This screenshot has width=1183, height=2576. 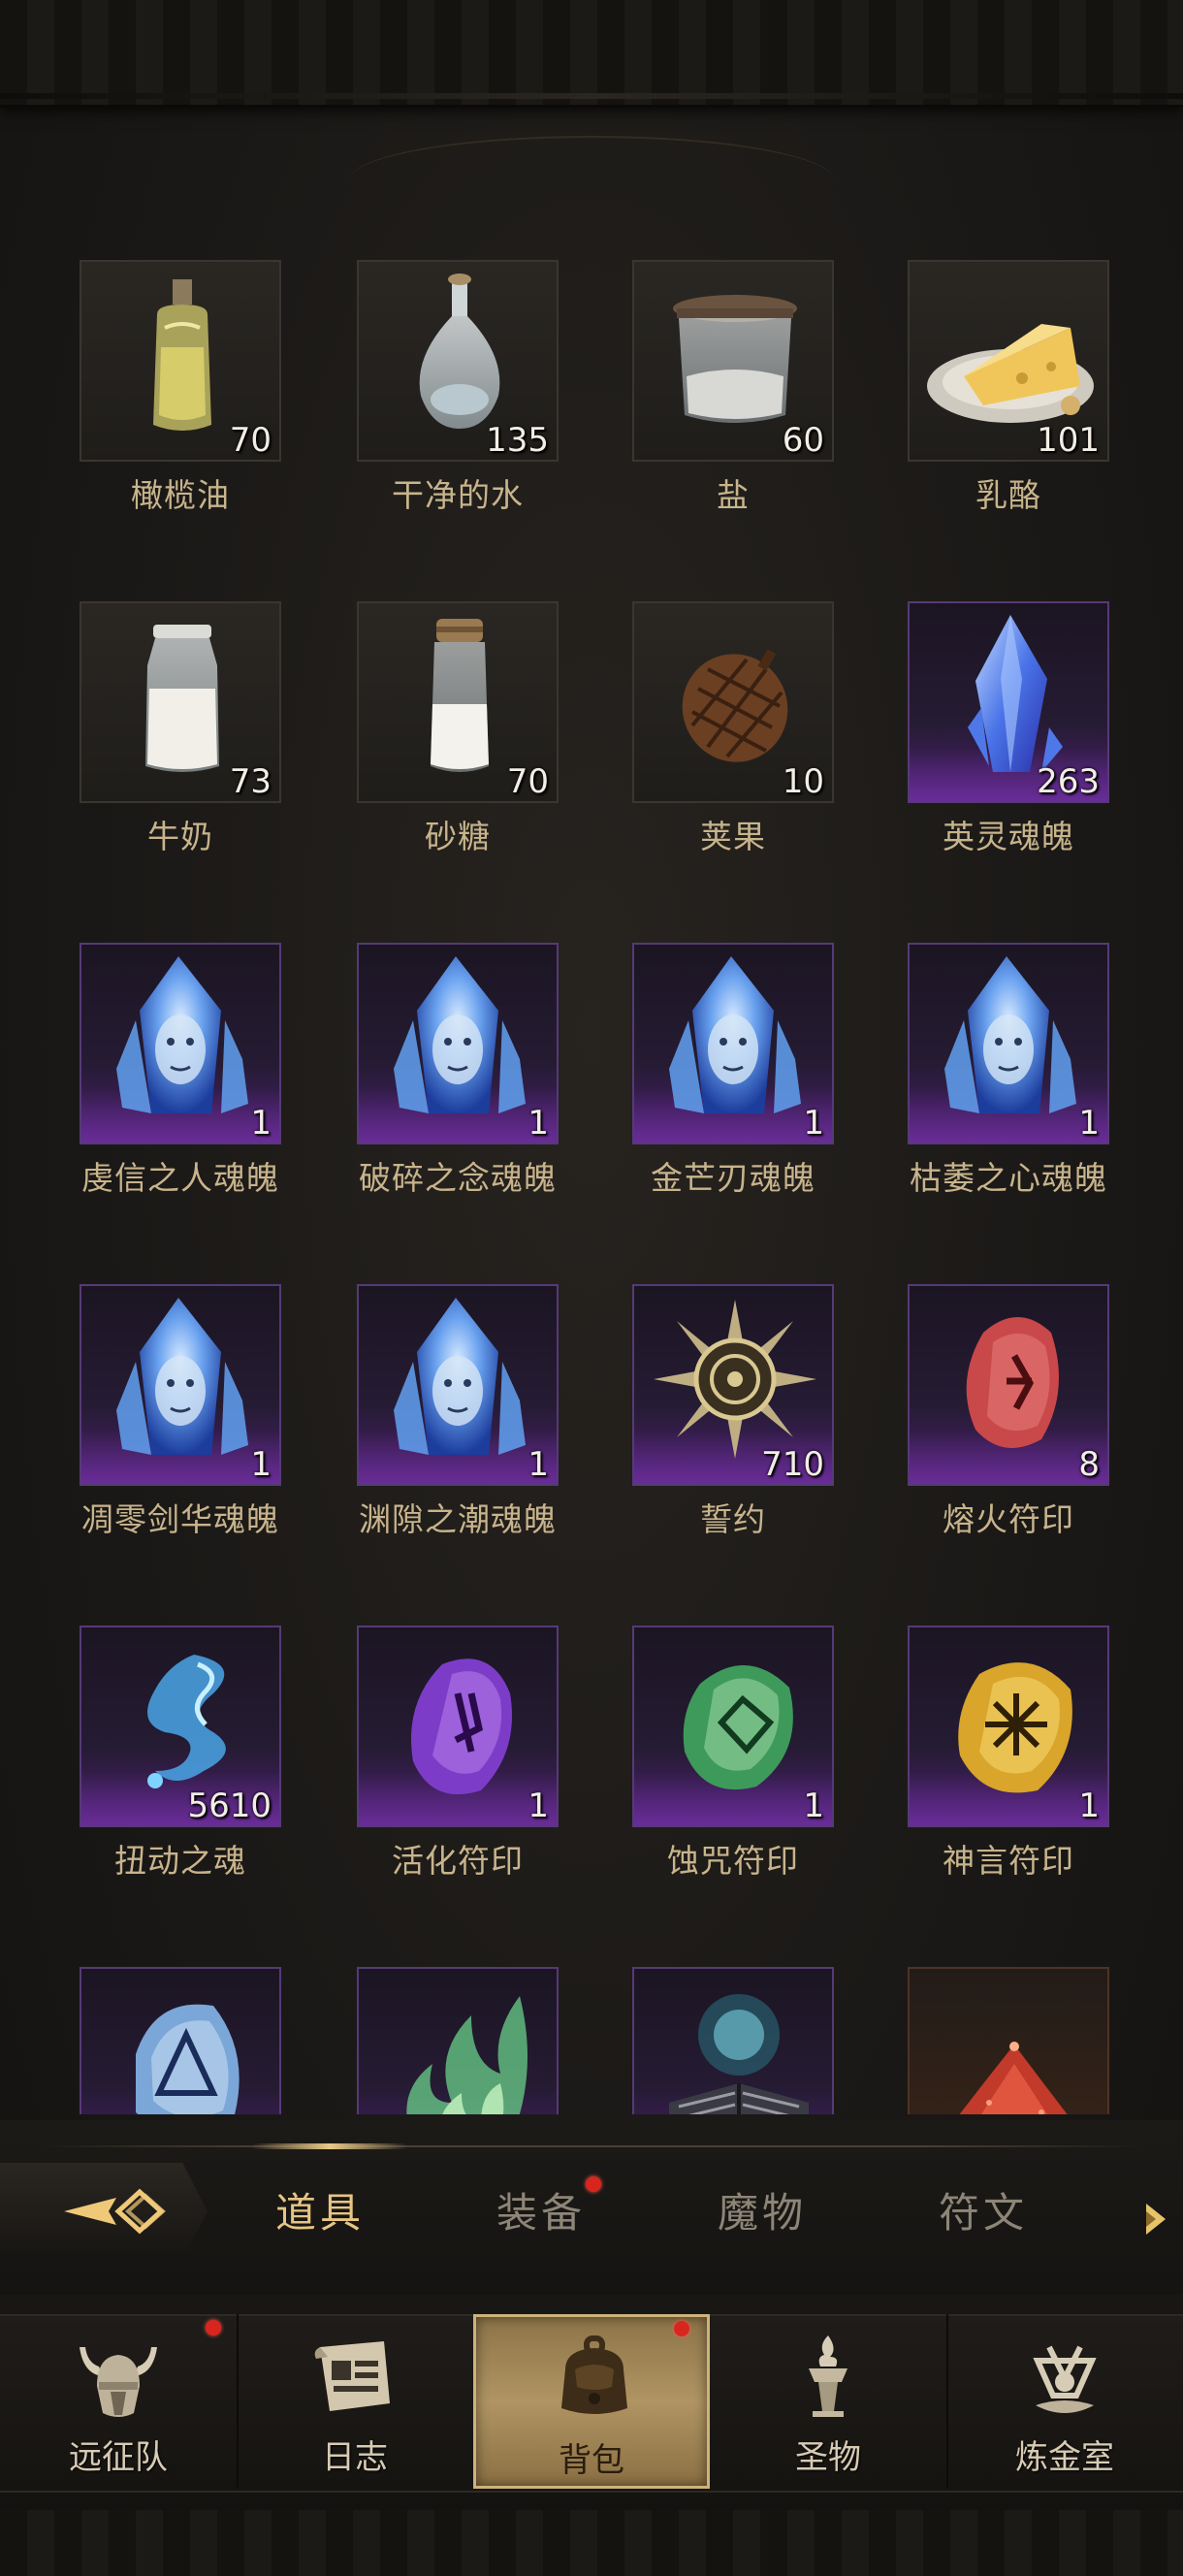 What do you see at coordinates (738, 1727) in the screenshot?
I see `green-rune-stone-icon` at bounding box center [738, 1727].